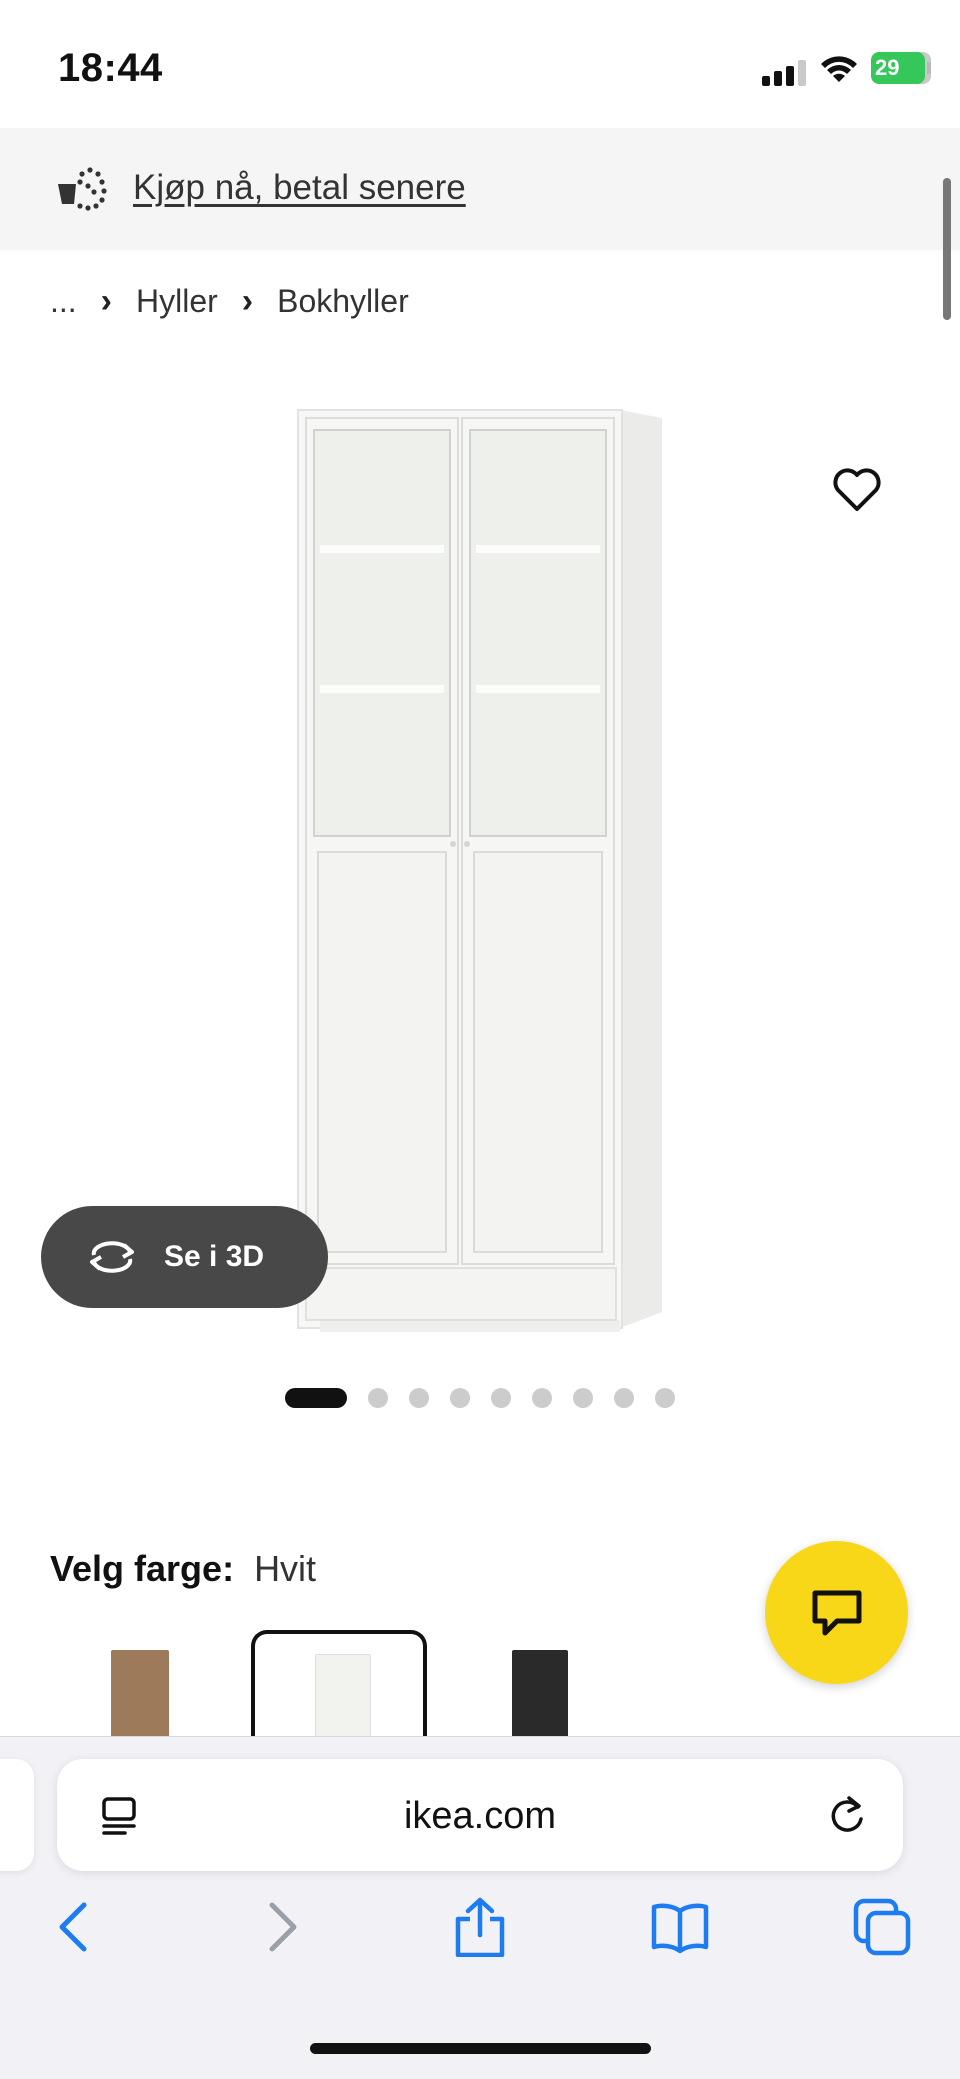 The height and width of the screenshot is (2079, 960). I want to click on color-select: Velg farge: Hvit, so click(183, 1569).